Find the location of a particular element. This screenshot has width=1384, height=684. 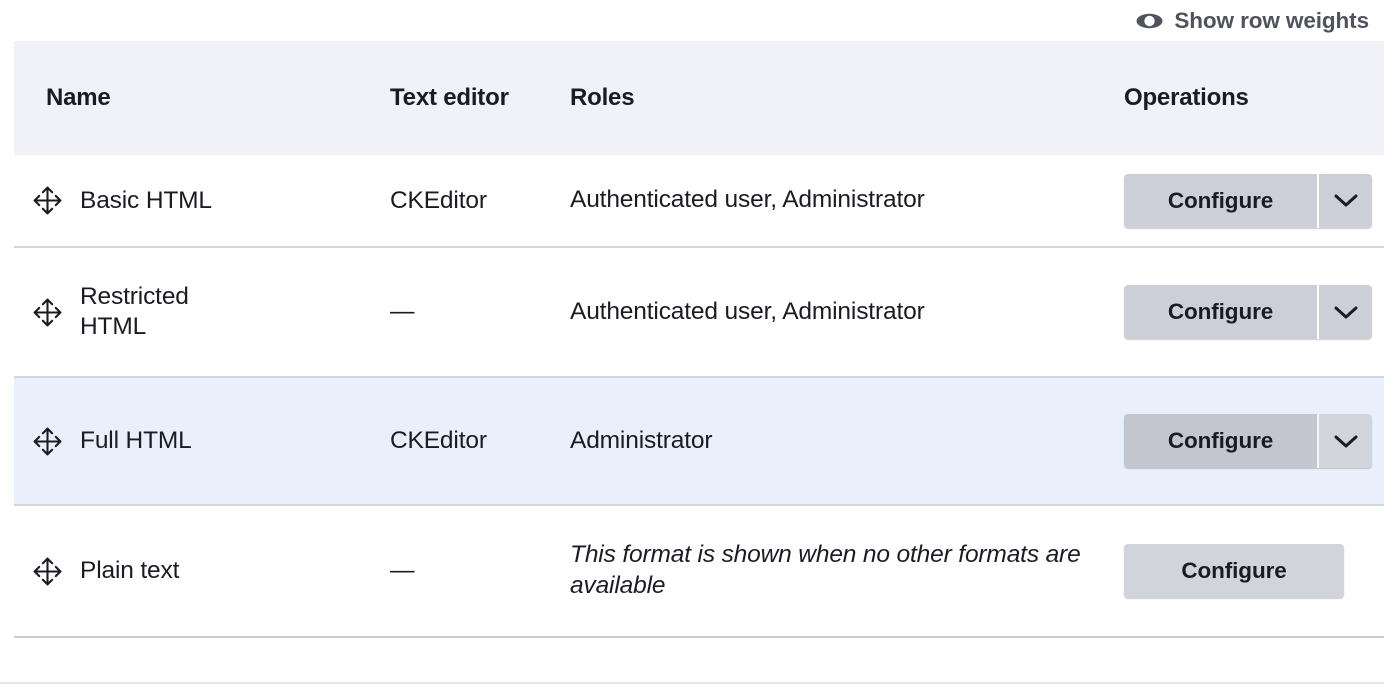

format-name: Basic HTML is located at coordinates (146, 200).